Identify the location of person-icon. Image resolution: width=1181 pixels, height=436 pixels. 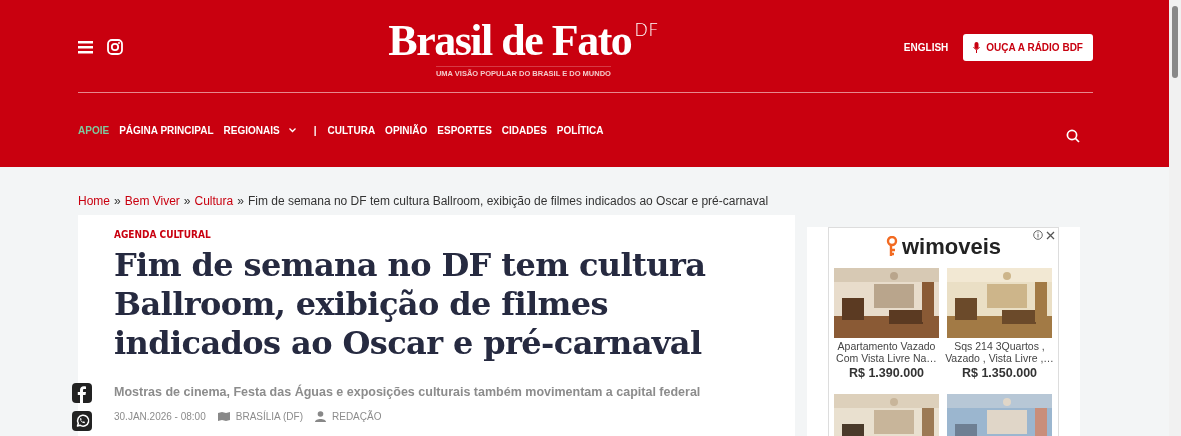
(320, 416).